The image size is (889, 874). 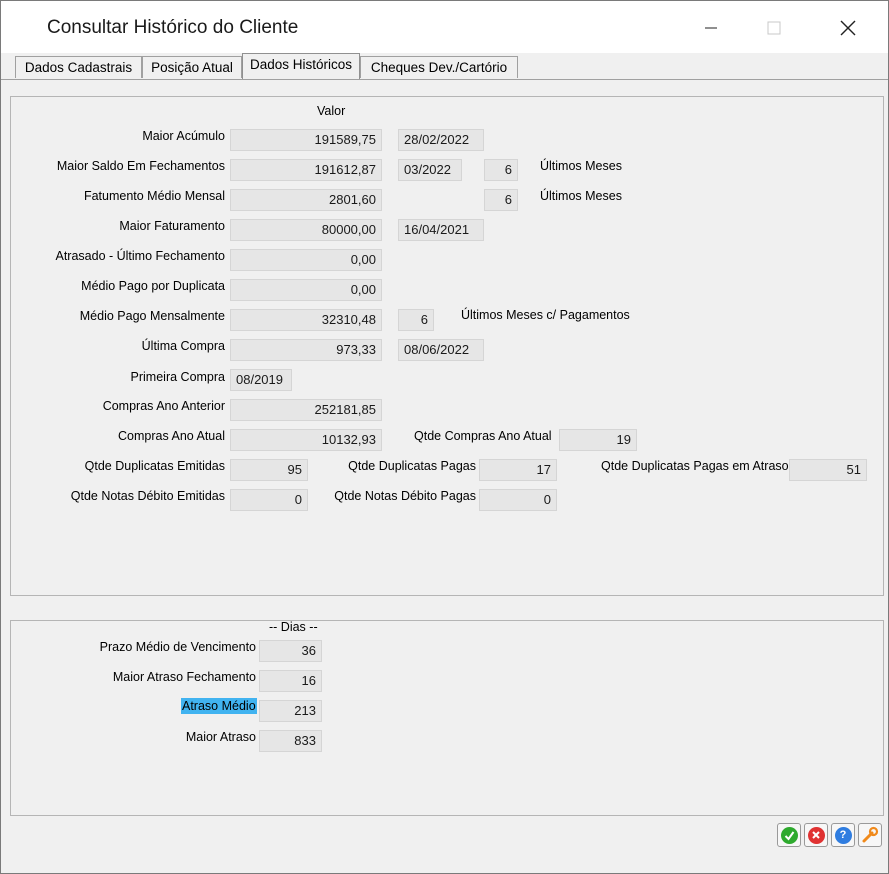 What do you see at coordinates (147, 496) in the screenshot?
I see `notas-debito-emitidas-label: Qtde Notas Débito Emitidas` at bounding box center [147, 496].